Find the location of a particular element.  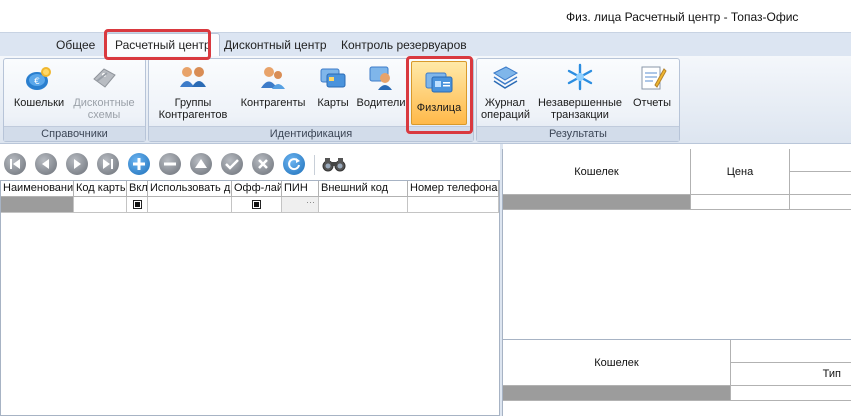

journal-label: Журнал операций is located at coordinates (506, 109).